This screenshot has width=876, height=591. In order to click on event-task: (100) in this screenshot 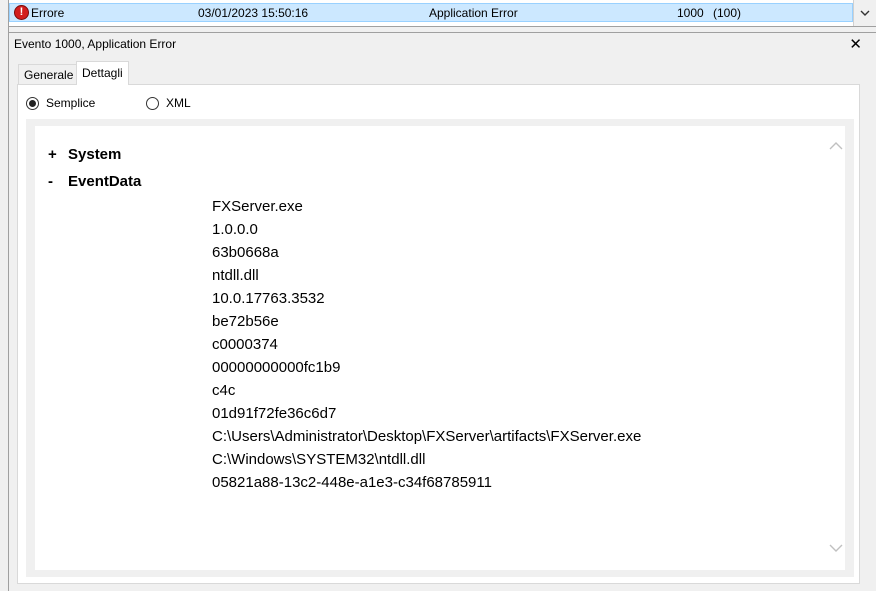, I will do `click(727, 13)`.